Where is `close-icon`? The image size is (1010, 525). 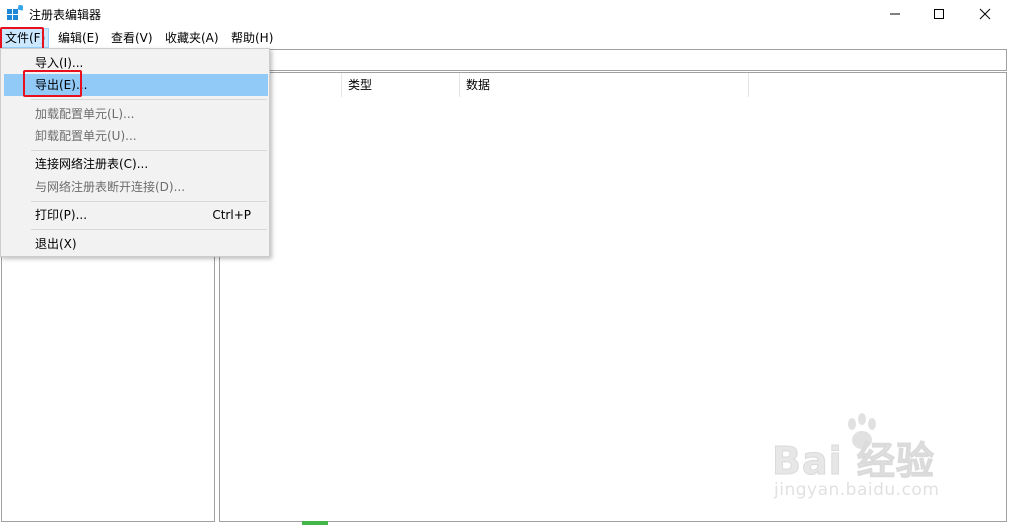 close-icon is located at coordinates (985, 13).